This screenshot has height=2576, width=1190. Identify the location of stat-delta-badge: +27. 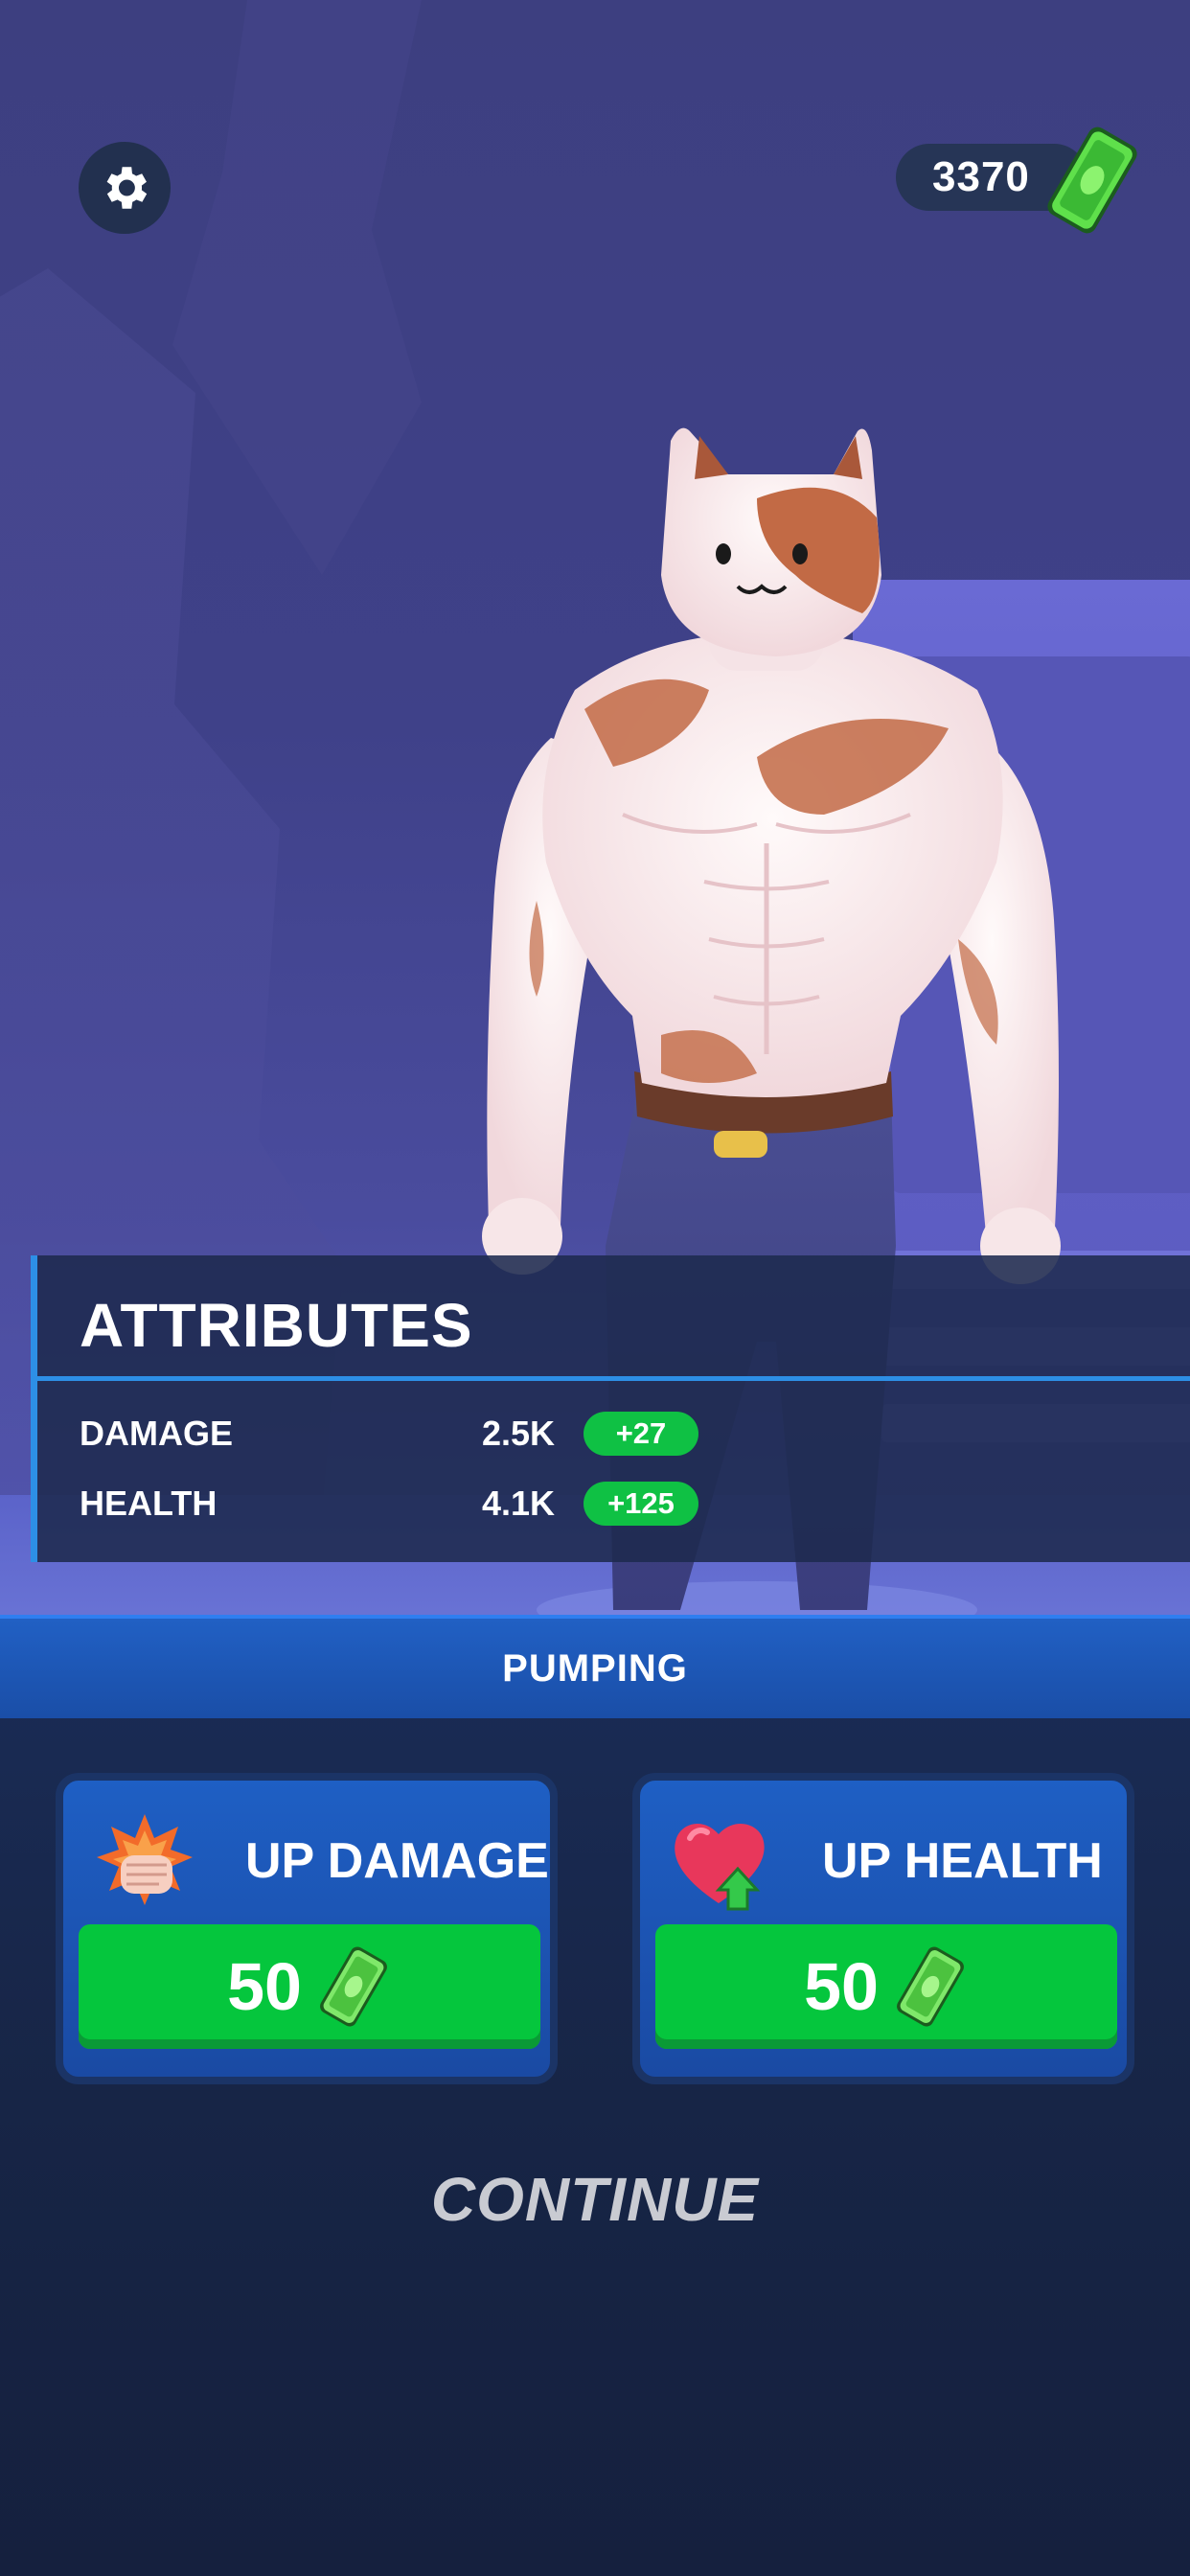
(641, 1434).